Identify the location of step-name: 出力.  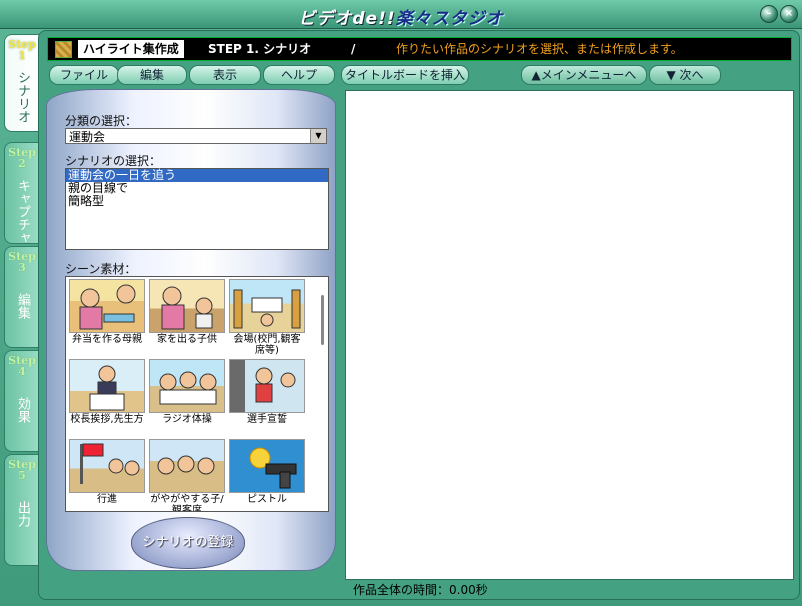
(22, 514).